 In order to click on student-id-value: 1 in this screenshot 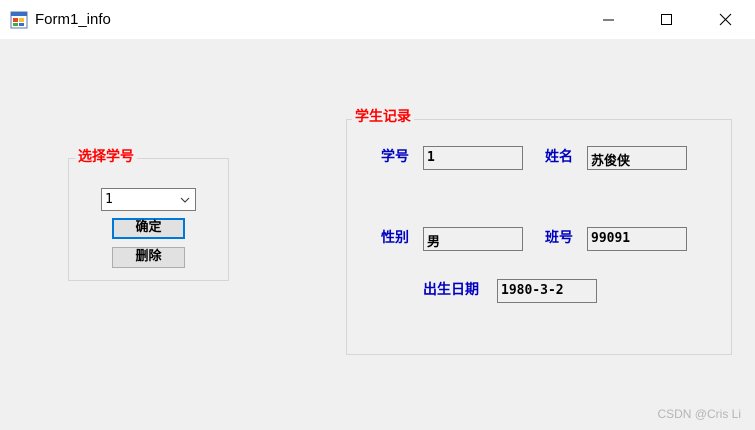, I will do `click(431, 157)`.